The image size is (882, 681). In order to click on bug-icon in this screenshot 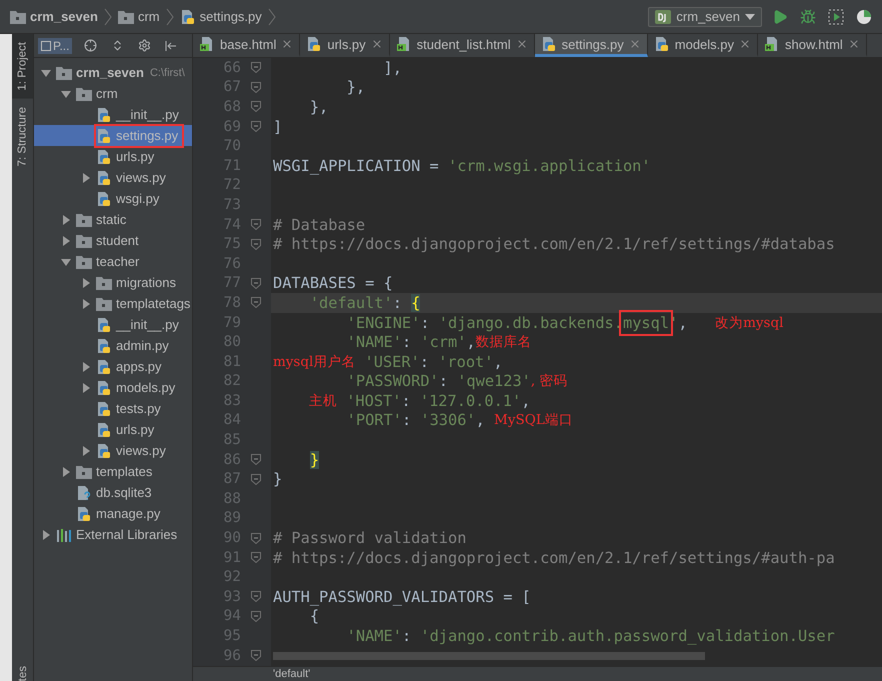, I will do `click(808, 16)`.